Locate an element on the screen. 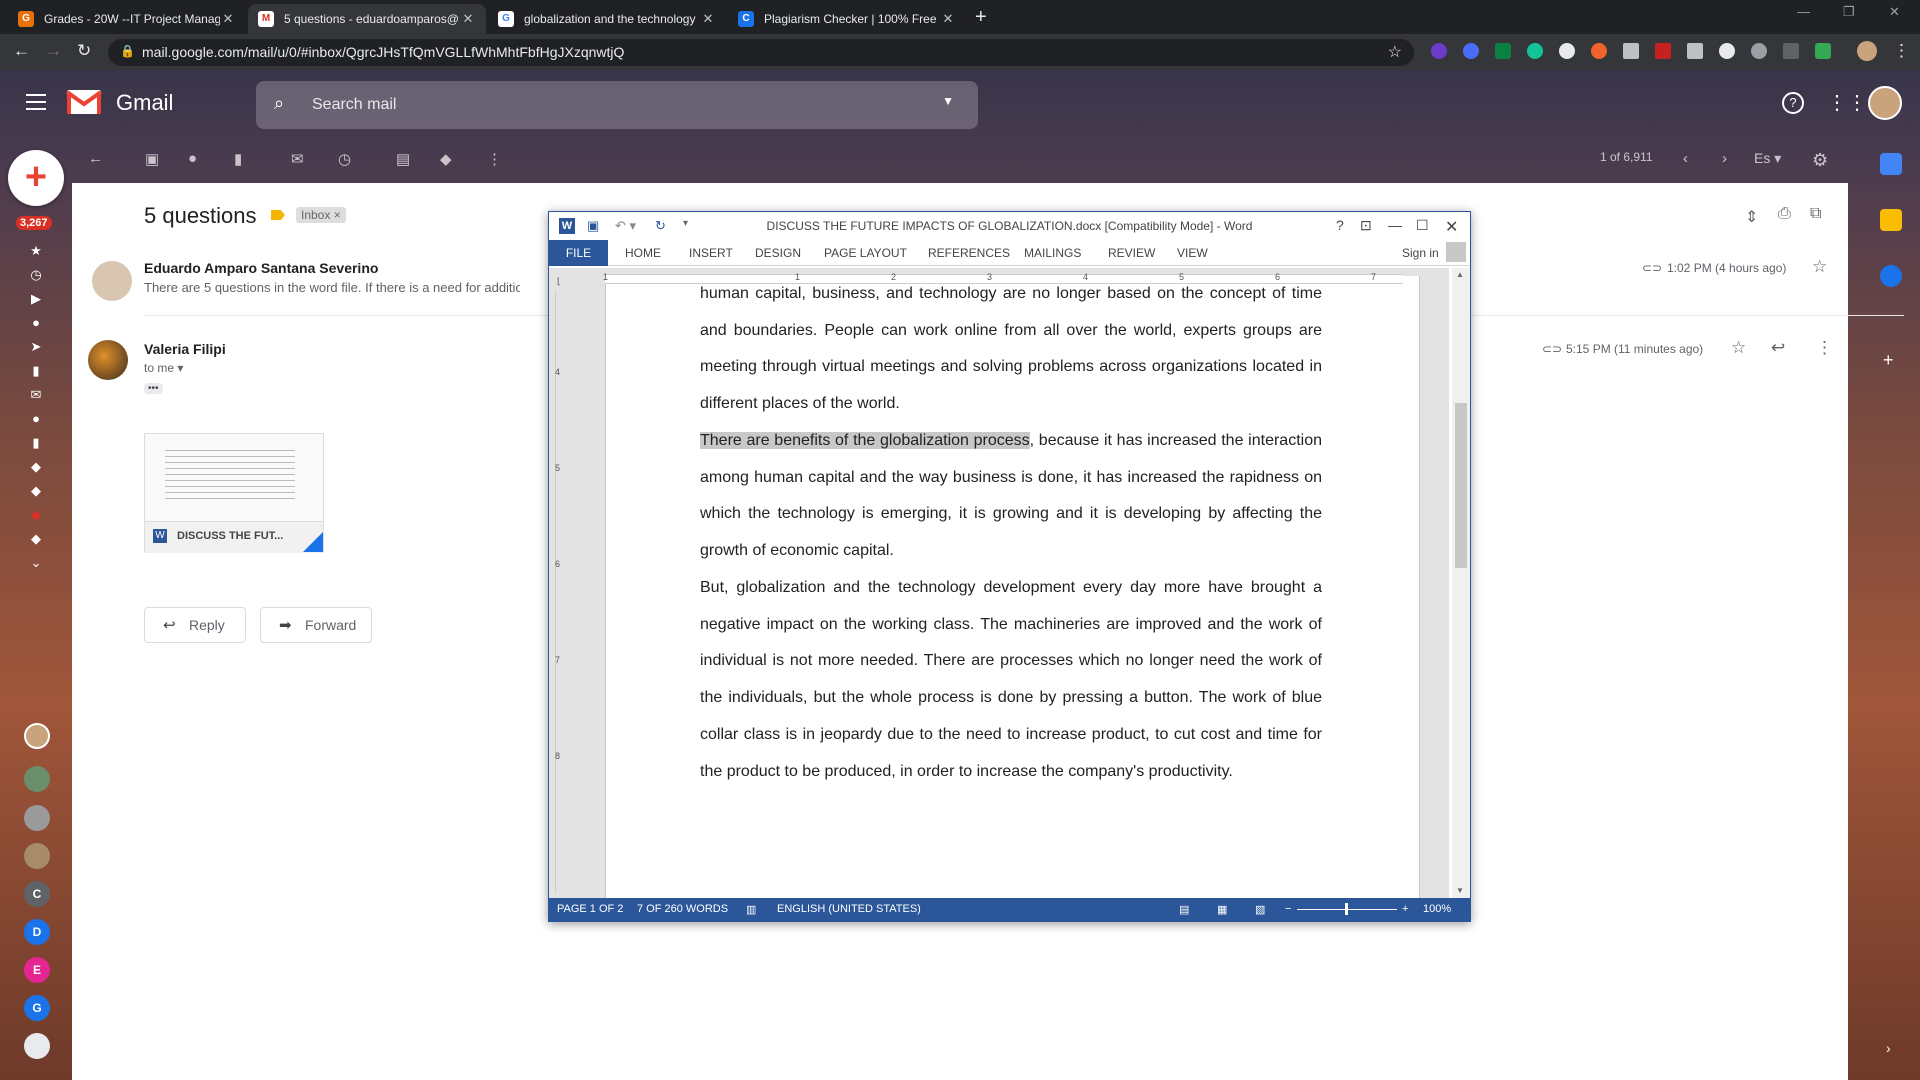 Image resolution: width=1920 pixels, height=1080 pixels. account-avatar is located at coordinates (1885, 103).